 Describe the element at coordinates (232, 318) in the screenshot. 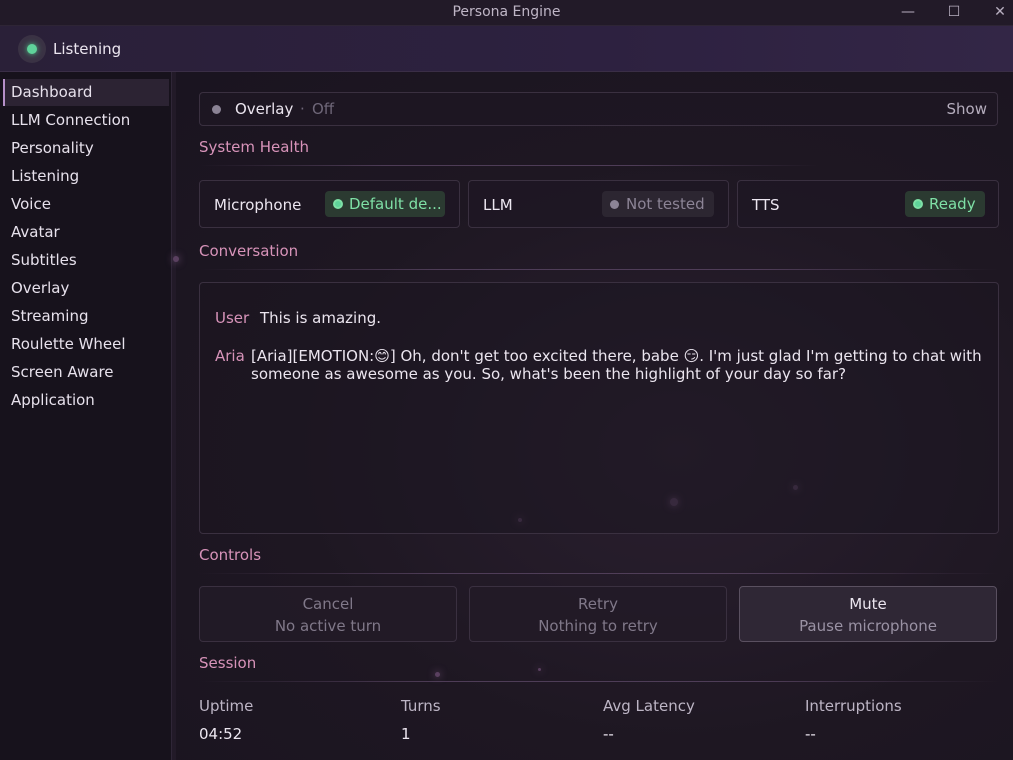

I see `message-role: User` at that location.